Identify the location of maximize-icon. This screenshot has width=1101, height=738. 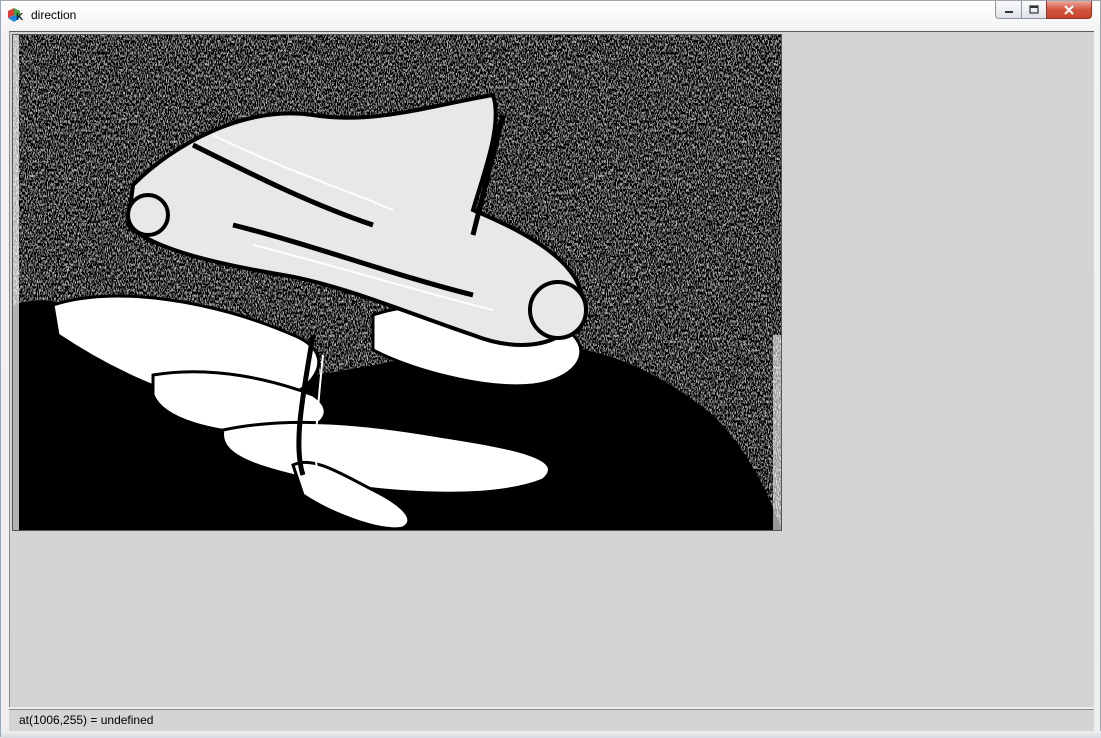
(1034, 9).